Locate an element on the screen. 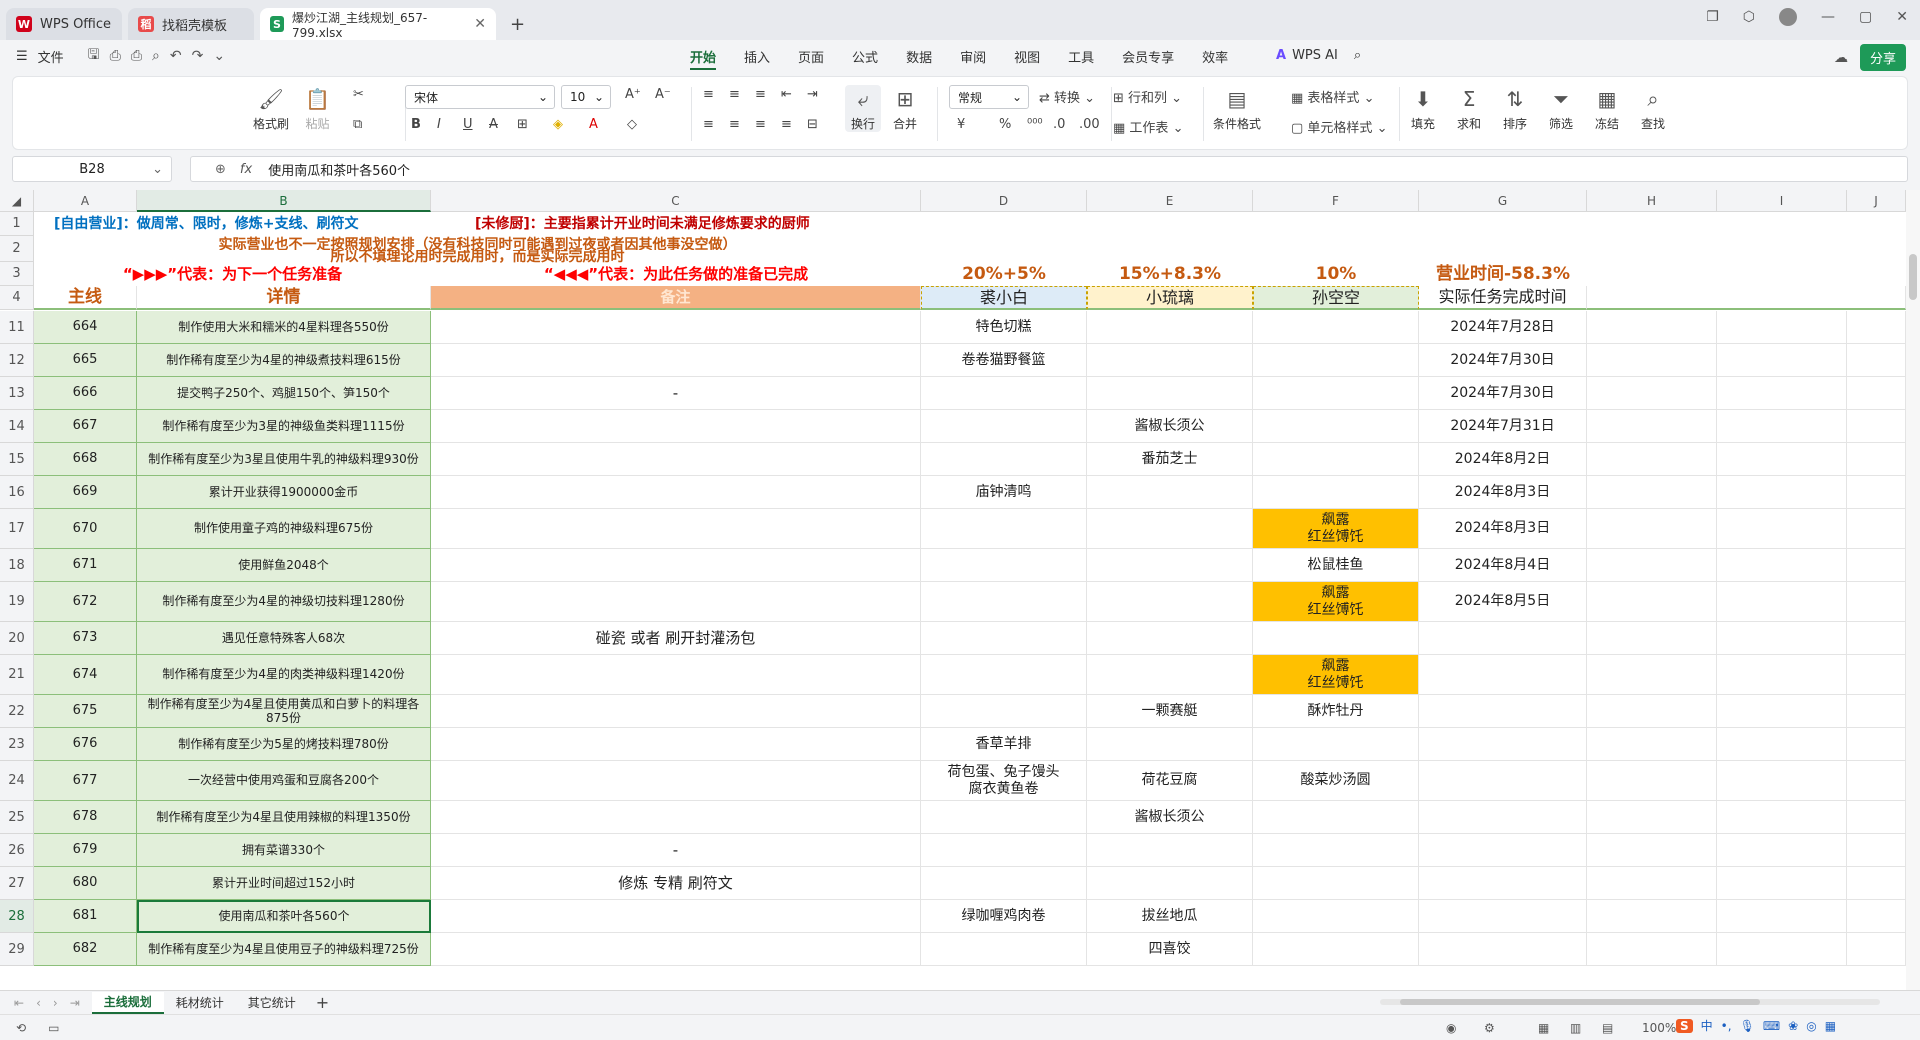 This screenshot has height=1040, width=1920. decimal-decrease-icon: .00 is located at coordinates (1089, 124).